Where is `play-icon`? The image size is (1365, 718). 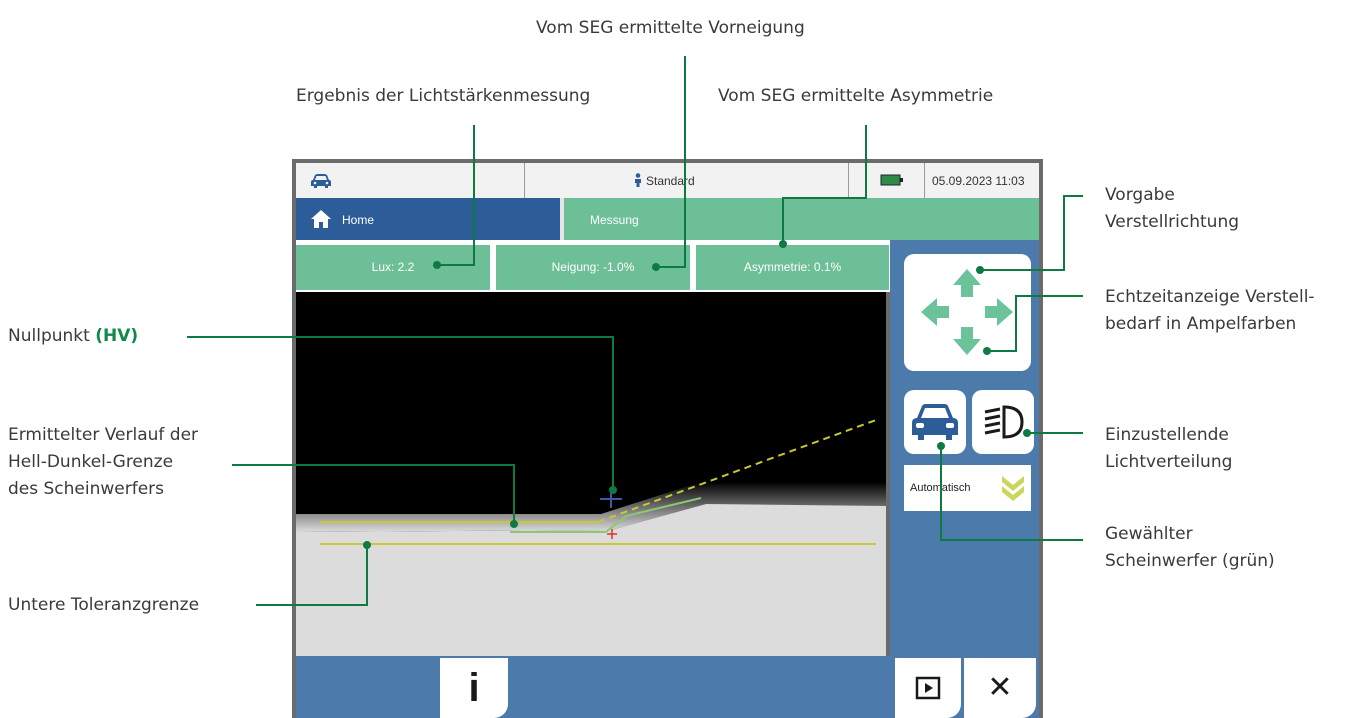
play-icon is located at coordinates (928, 690).